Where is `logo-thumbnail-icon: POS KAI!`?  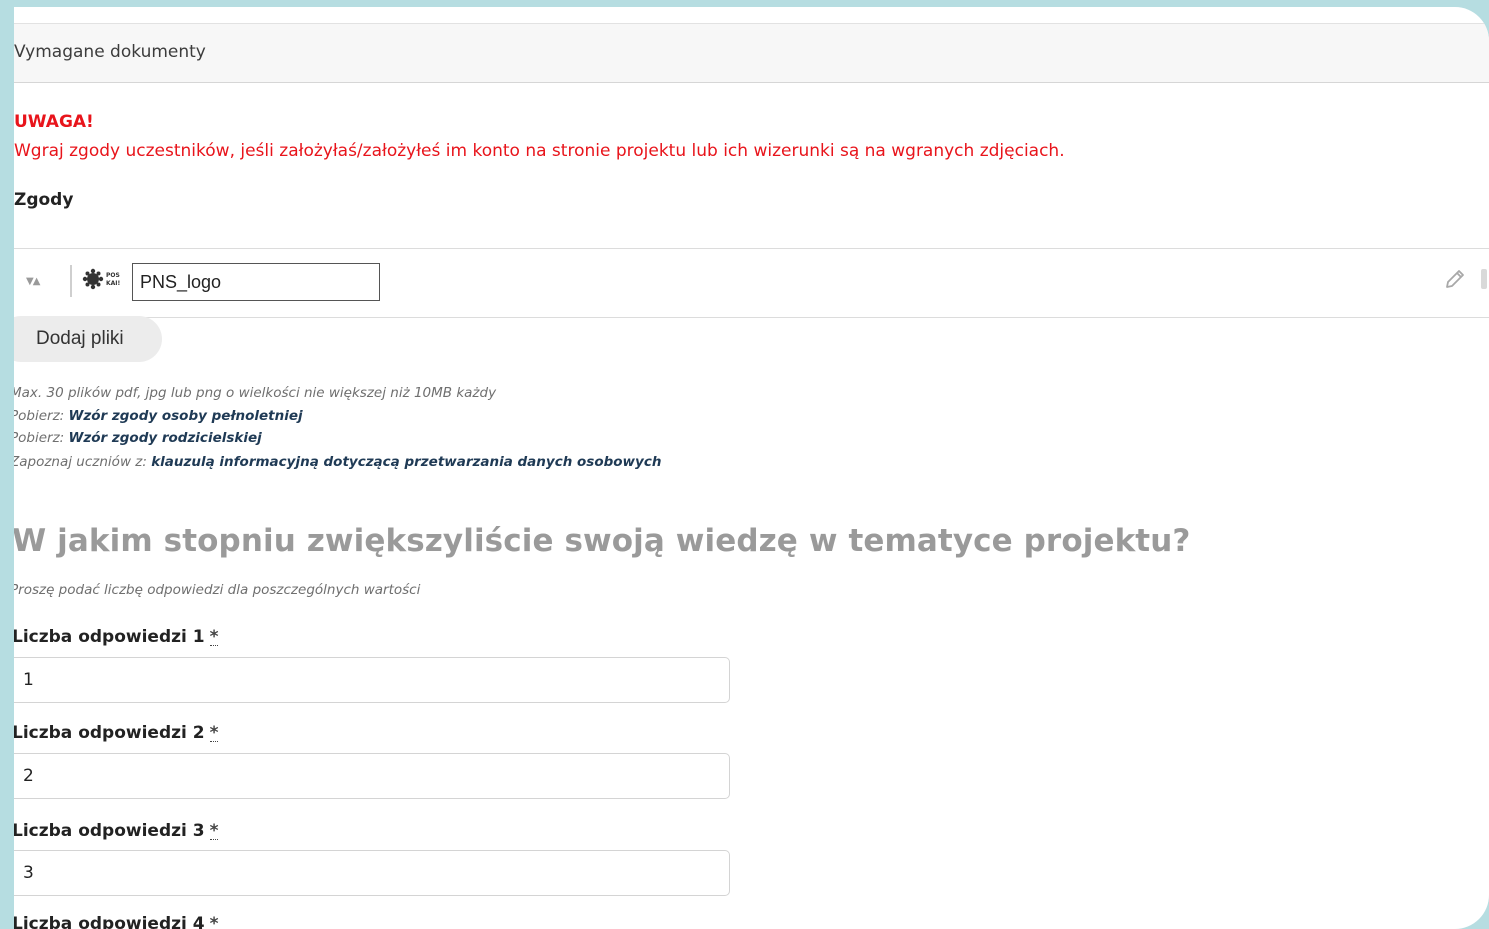
logo-thumbnail-icon: POS KAI! is located at coordinates (101, 279).